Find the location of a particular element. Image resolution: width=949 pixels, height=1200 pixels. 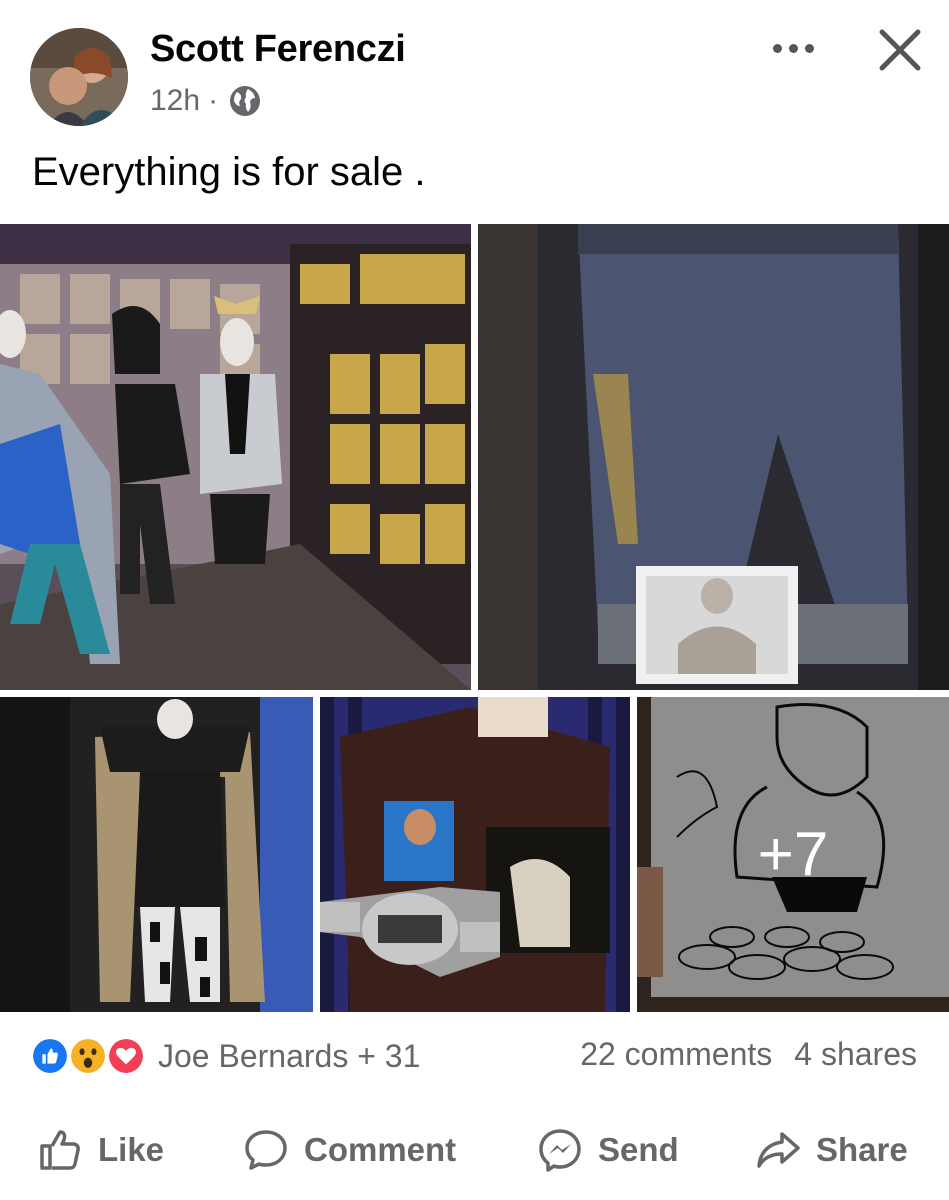

photo-signed-drawing: +7 is located at coordinates (793, 854).